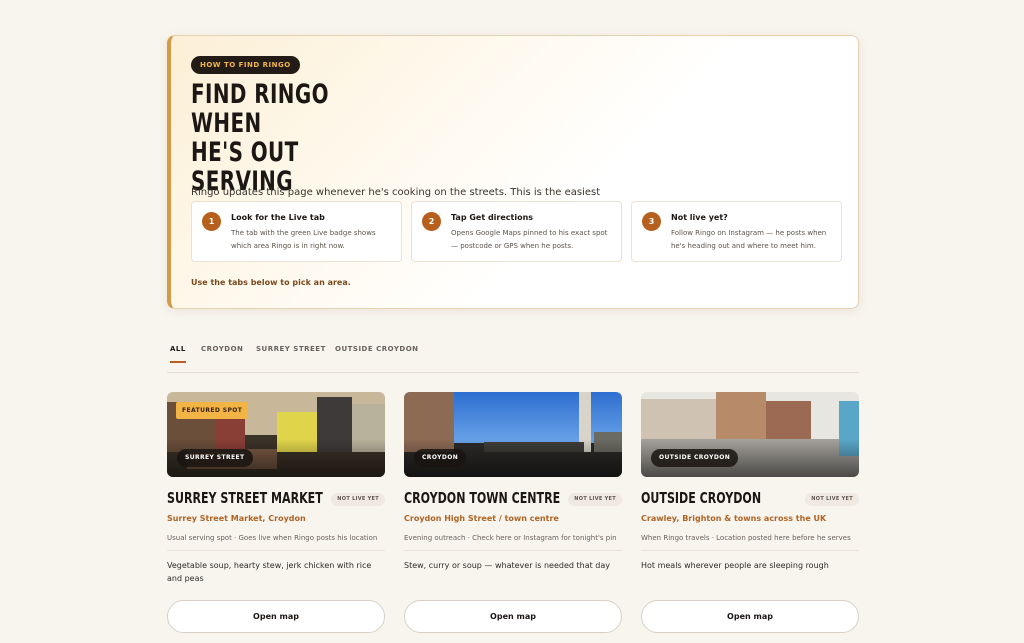 Image resolution: width=1024 pixels, height=643 pixels. I want to click on title-line-1: FIND RINGO WHEN, so click(260, 109).